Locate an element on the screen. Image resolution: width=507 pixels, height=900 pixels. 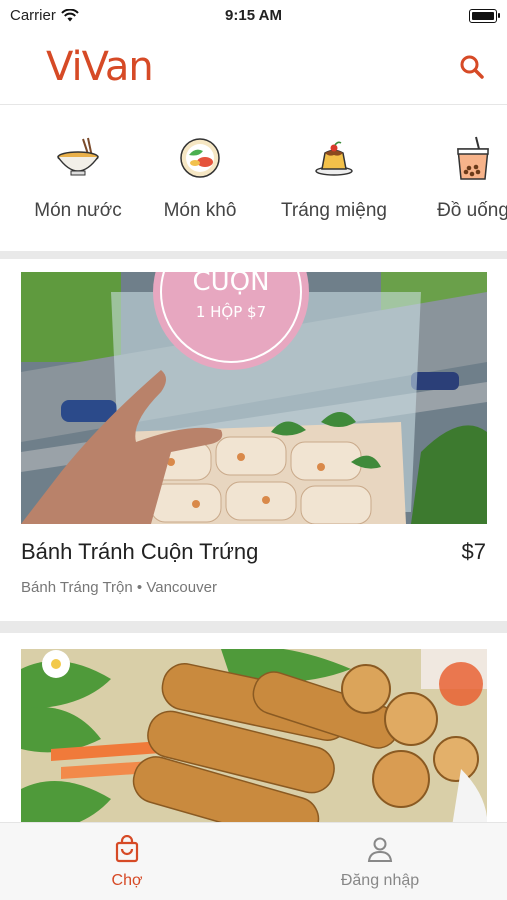
photo-label-line1: CUỘN is located at coordinates (230, 284).